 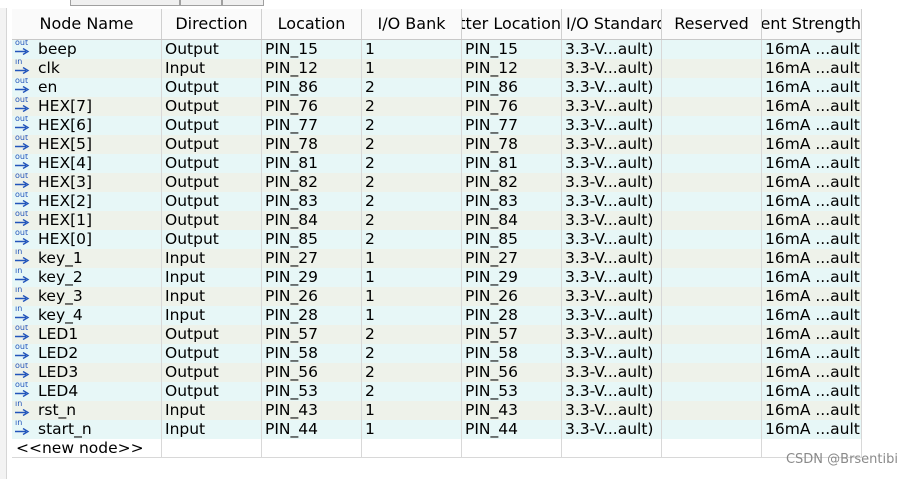 What do you see at coordinates (312, 182) in the screenshot?
I see `cell-location: PIN_82` at bounding box center [312, 182].